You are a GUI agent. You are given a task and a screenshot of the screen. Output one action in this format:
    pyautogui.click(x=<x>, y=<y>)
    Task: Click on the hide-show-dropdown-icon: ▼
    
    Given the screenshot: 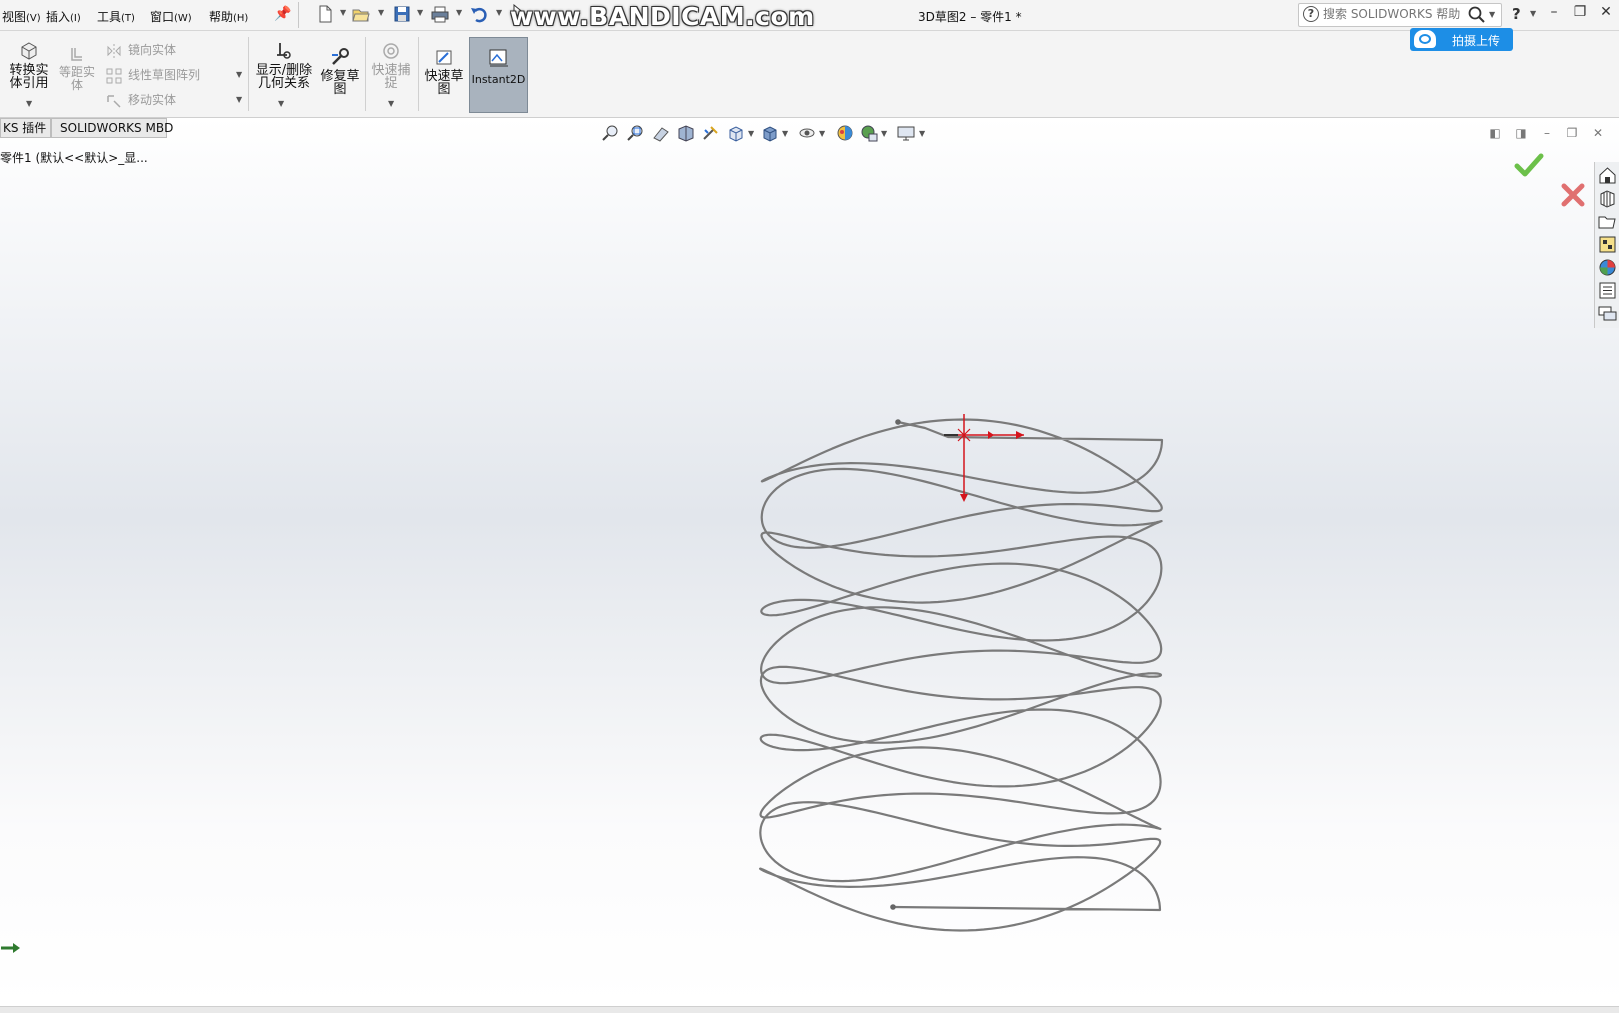 What is the action you would take?
    pyautogui.click(x=822, y=133)
    